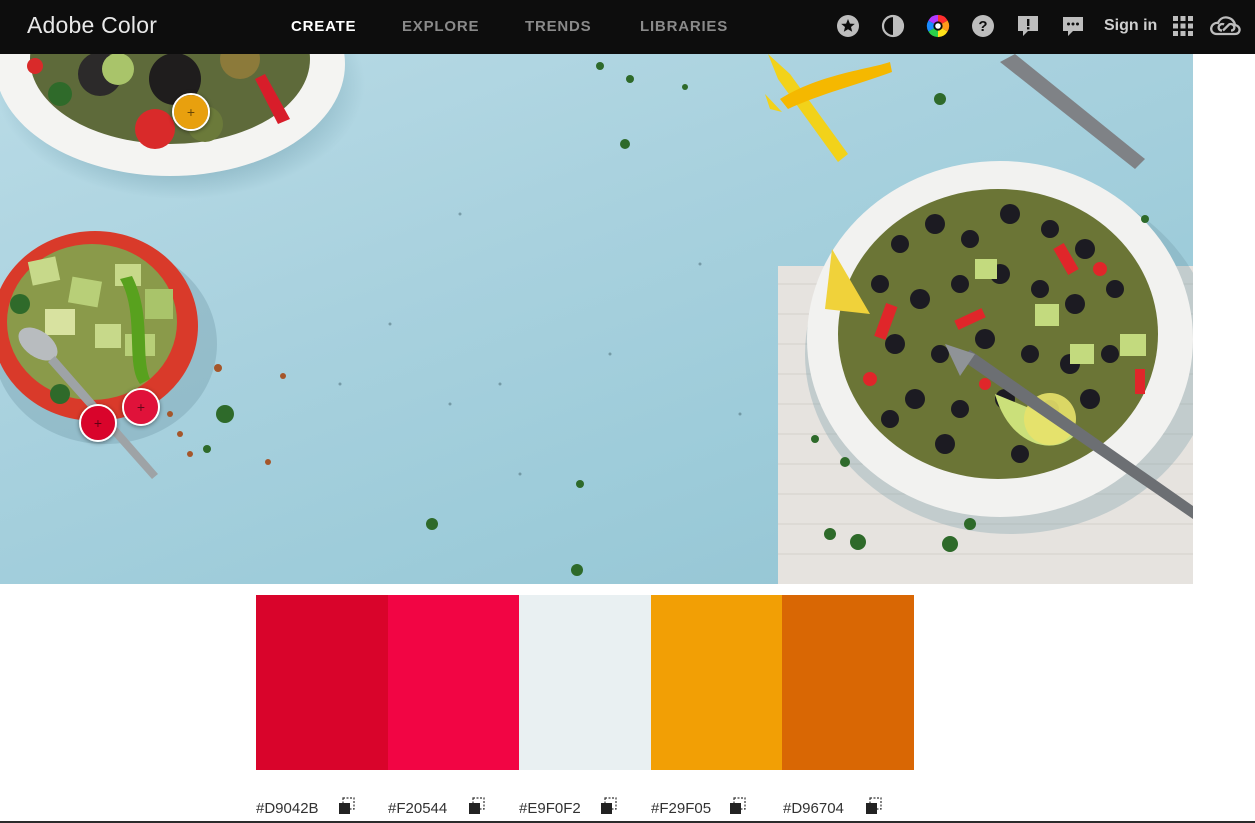 This screenshot has width=1255, height=823. I want to click on nav-tab-explore: EXPLORE, so click(440, 26).